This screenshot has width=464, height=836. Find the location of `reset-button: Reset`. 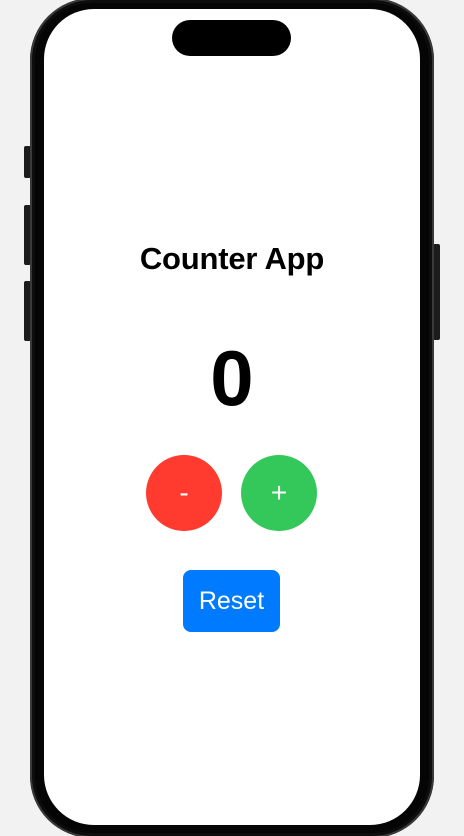

reset-button: Reset is located at coordinates (231, 601).